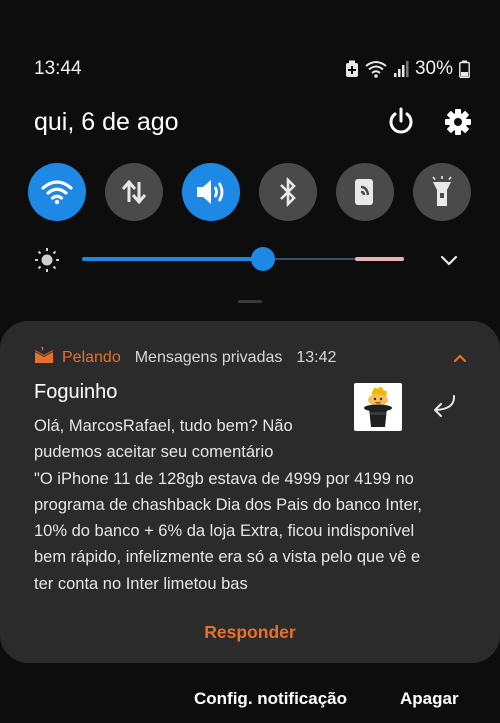 The image size is (500, 723). What do you see at coordinates (309, 259) in the screenshot?
I see `brightness-track` at bounding box center [309, 259].